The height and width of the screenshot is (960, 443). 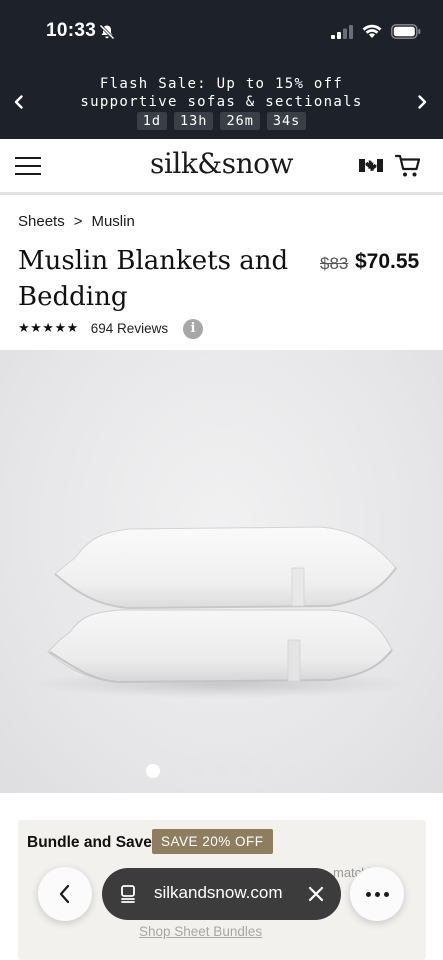 What do you see at coordinates (19, 102) in the screenshot?
I see `promo-prev-icon` at bounding box center [19, 102].